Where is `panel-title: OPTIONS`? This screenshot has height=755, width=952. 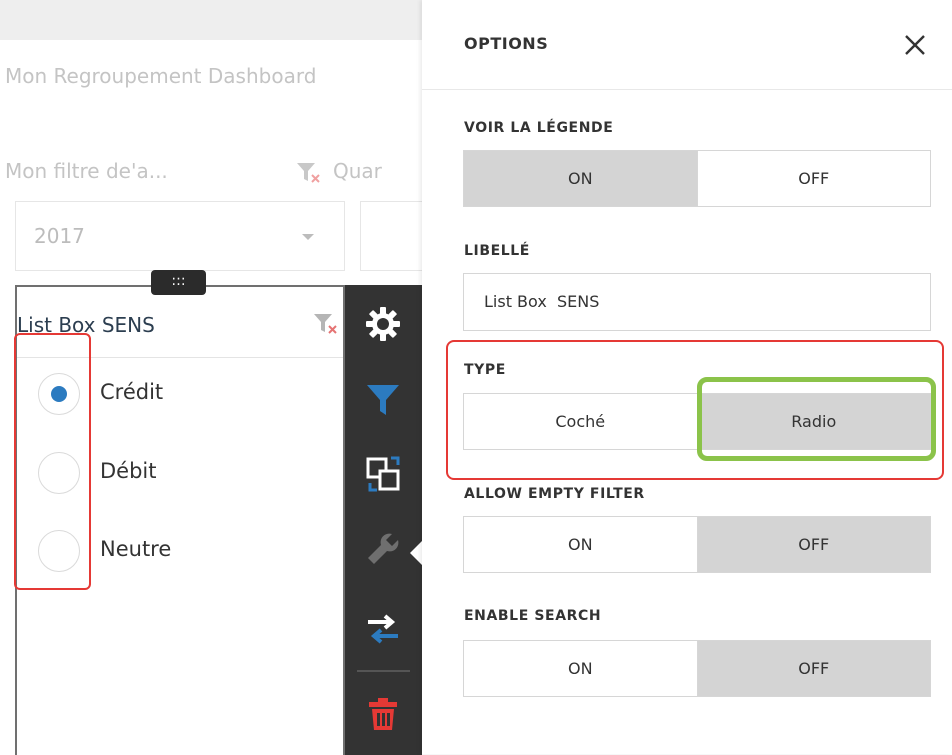
panel-title: OPTIONS is located at coordinates (506, 43).